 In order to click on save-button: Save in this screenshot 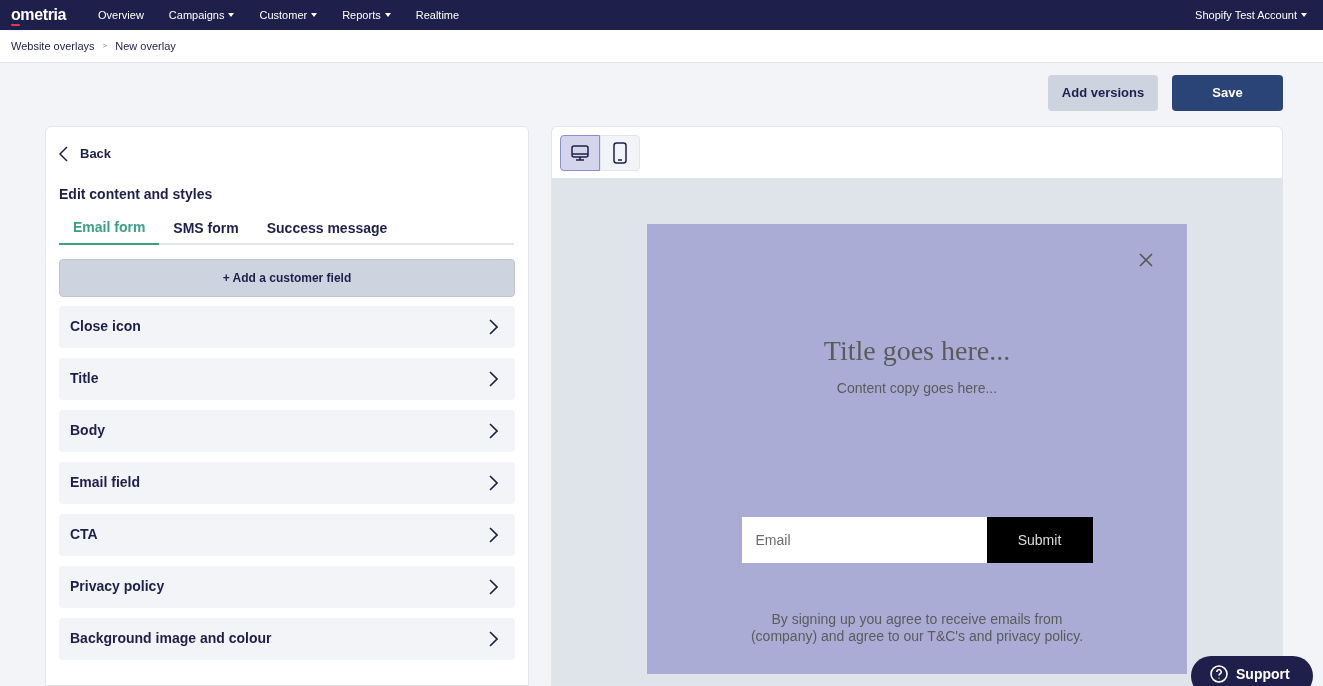, I will do `click(1227, 93)`.